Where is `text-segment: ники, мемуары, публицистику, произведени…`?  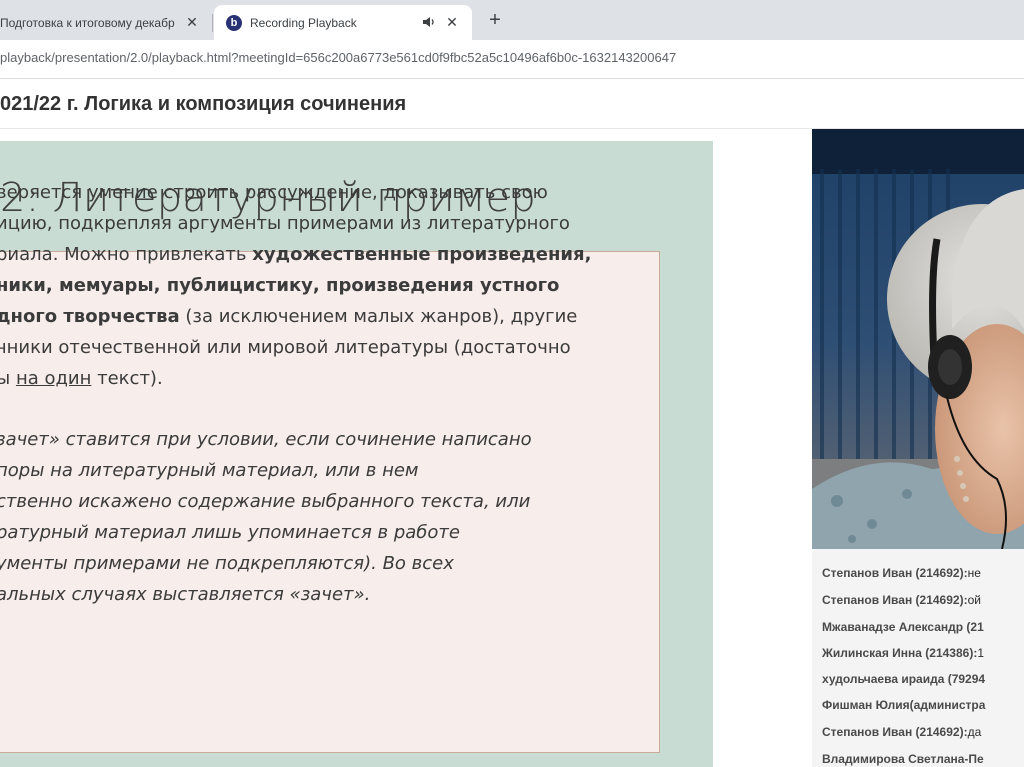 text-segment: ники, мемуары, публицистику, произведени… is located at coordinates (280, 285).